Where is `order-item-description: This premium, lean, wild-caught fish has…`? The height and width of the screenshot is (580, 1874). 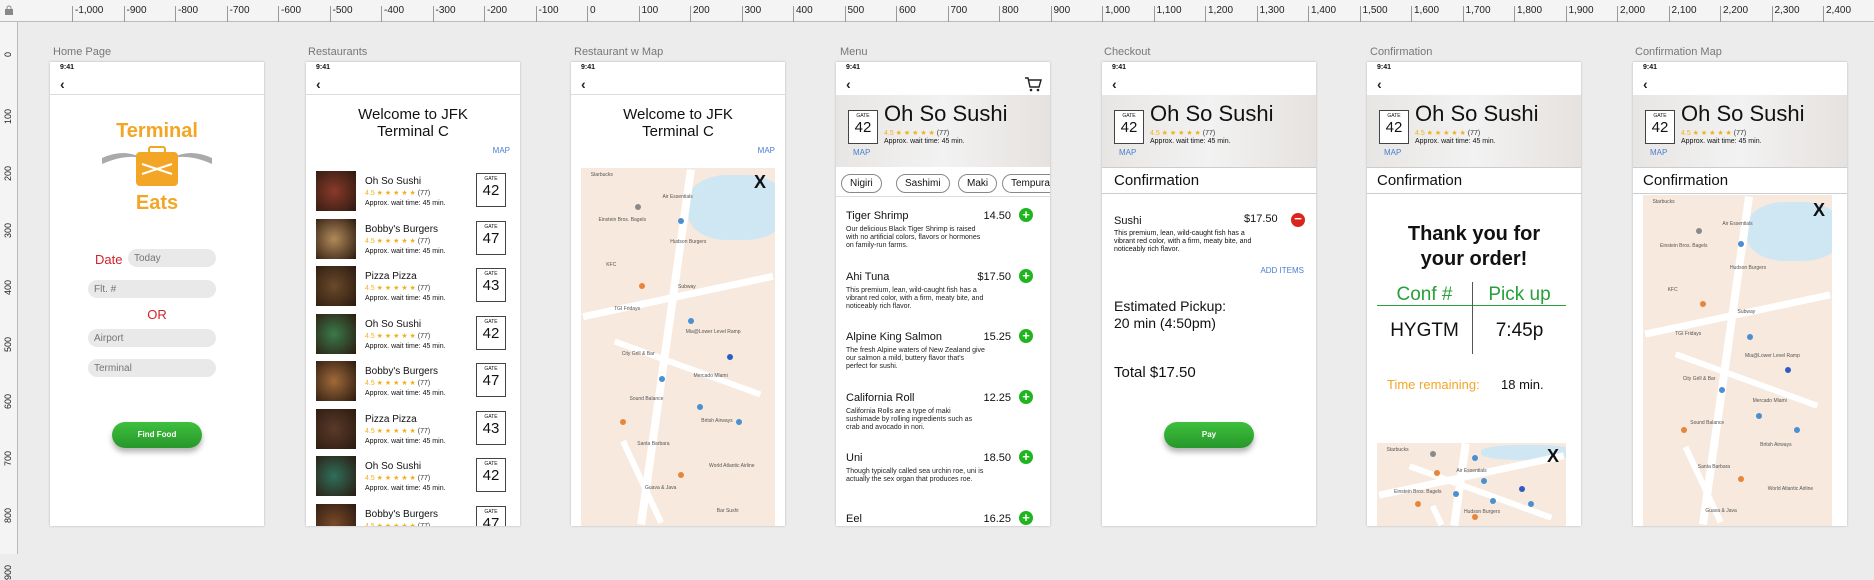
order-item-description: This premium, lean, wild-caught fish has… is located at coordinates (1183, 241).